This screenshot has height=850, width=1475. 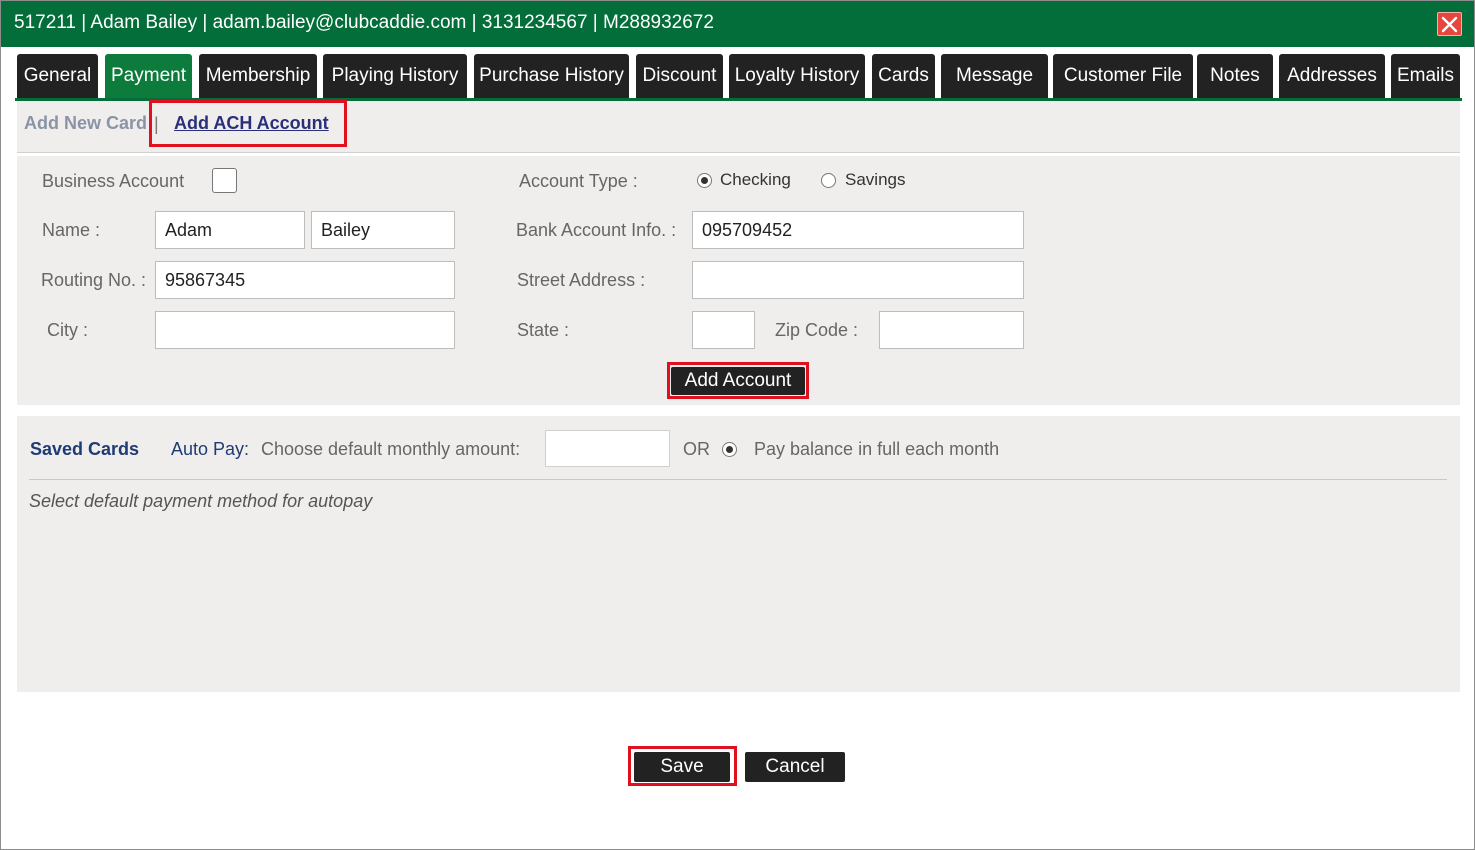 What do you see at coordinates (57, 76) in the screenshot?
I see `tab-general: General` at bounding box center [57, 76].